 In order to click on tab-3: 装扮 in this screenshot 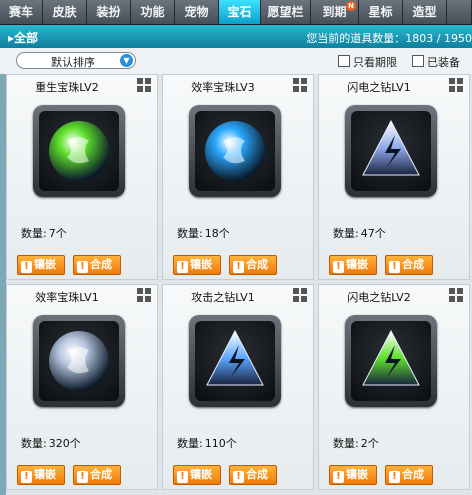, I will do `click(109, 12)`.